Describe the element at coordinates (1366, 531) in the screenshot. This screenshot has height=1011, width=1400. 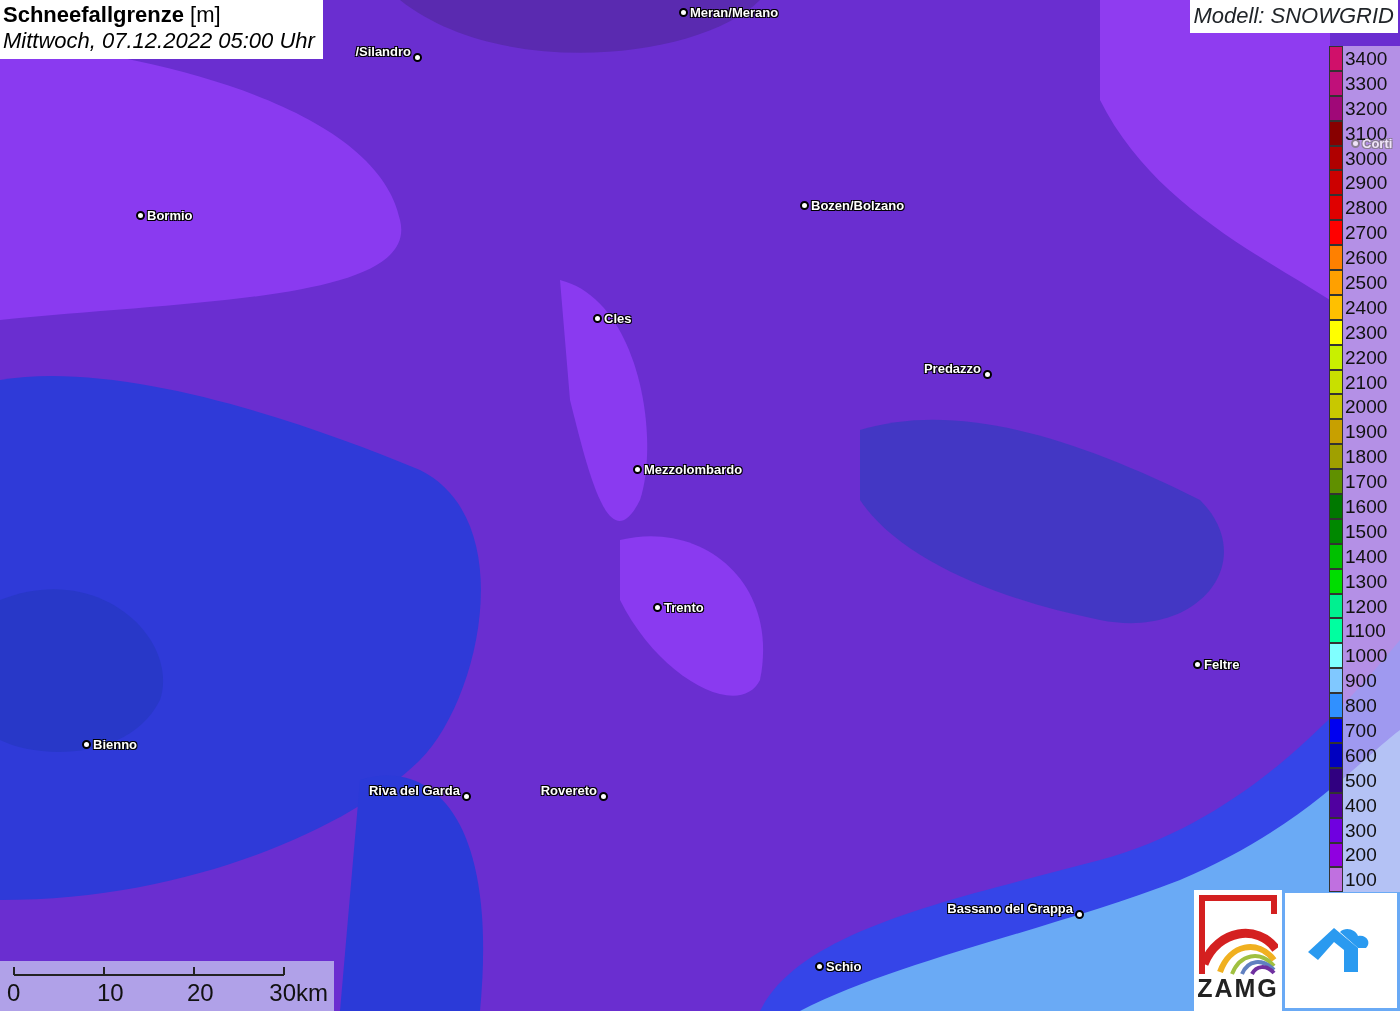
I see `legend-label: 1500` at that location.